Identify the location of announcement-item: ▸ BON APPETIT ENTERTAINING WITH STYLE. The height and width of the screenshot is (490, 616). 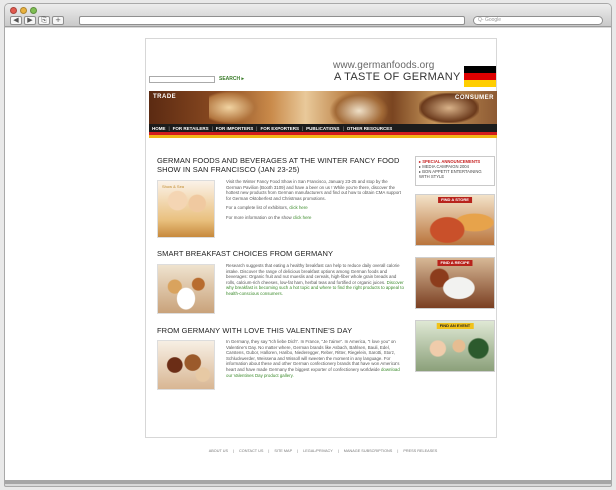
(455, 174).